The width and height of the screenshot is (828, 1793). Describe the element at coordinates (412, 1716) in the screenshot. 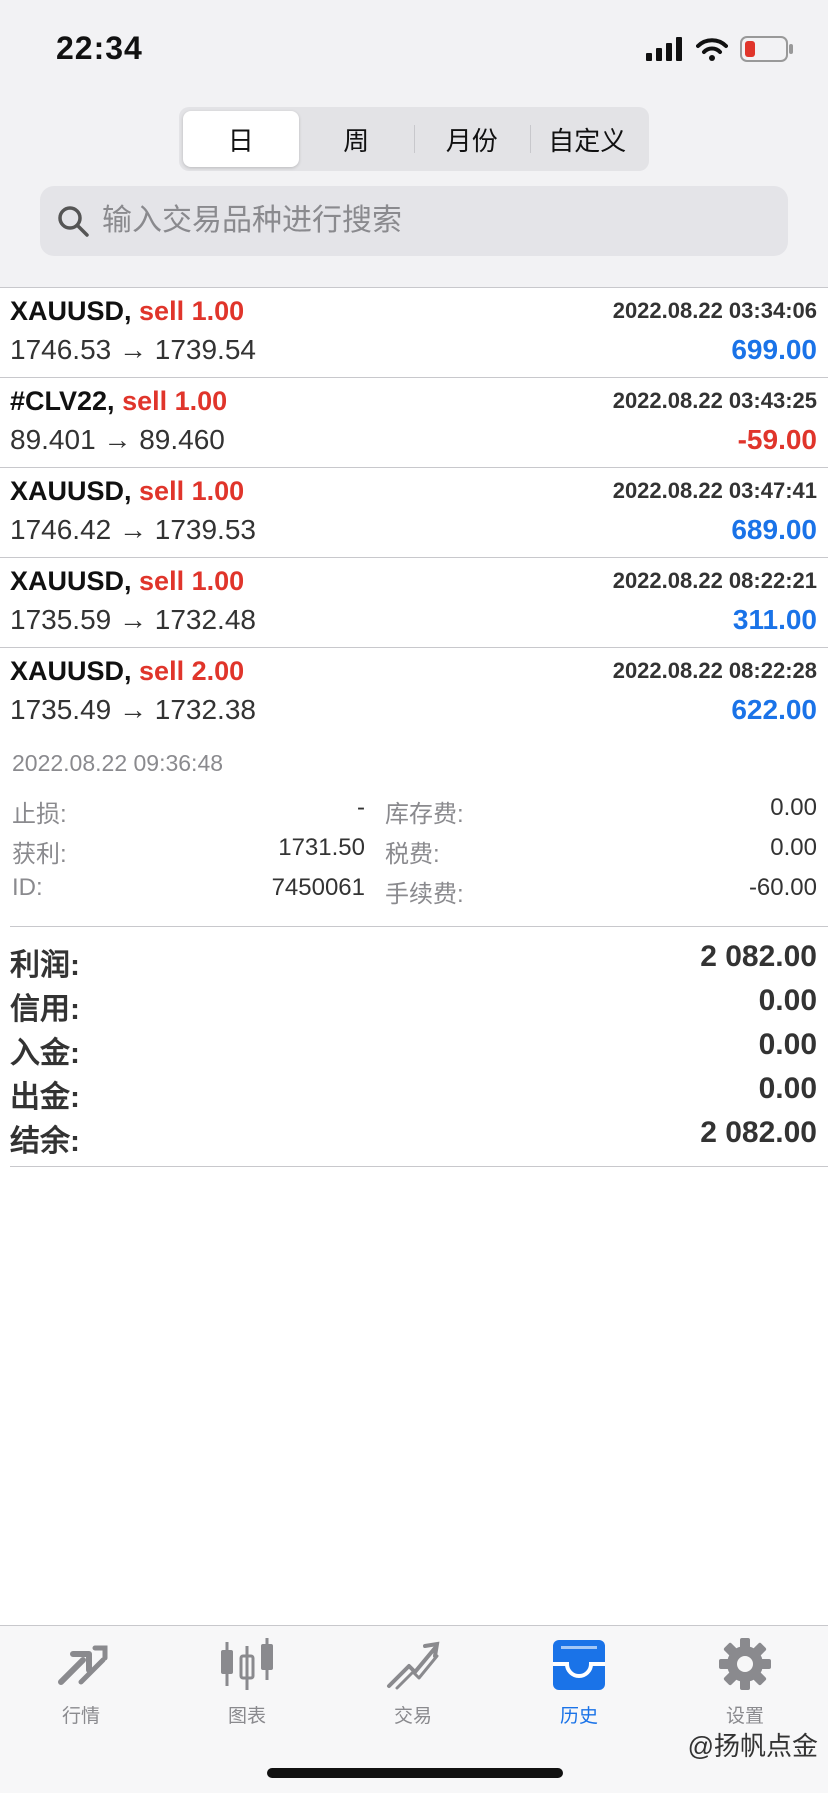

I see `tab-label: 交易` at that location.